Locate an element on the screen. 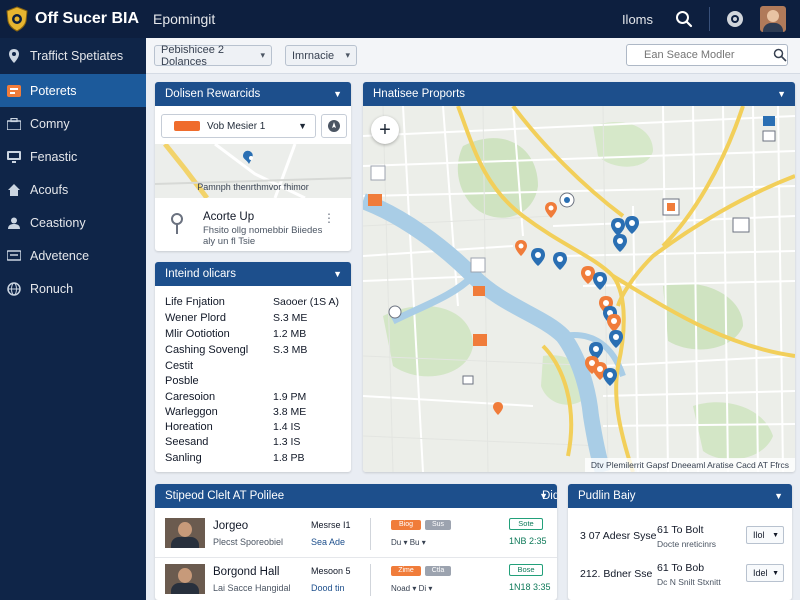  info-row-label: Posble is located at coordinates (182, 381).